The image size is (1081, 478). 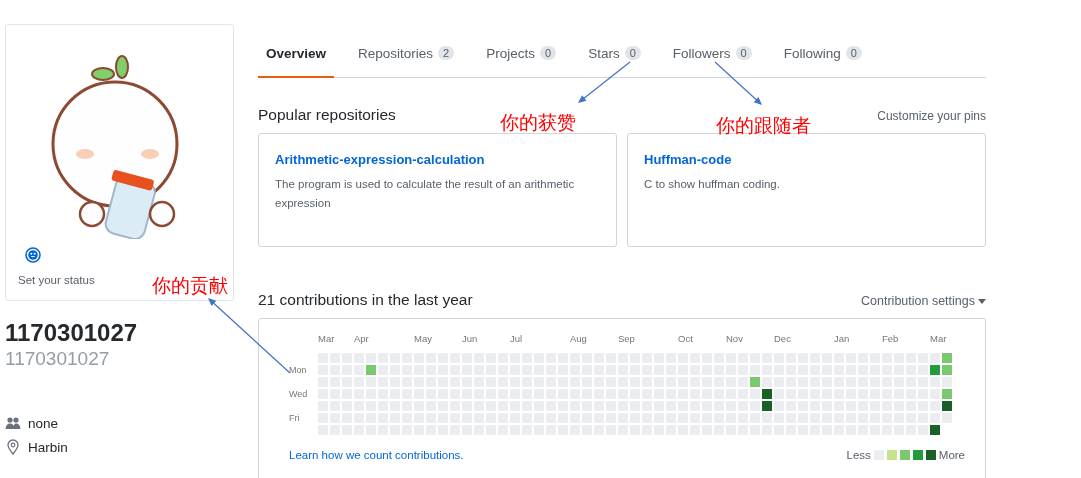 I want to click on caret-icon, so click(x=982, y=301).